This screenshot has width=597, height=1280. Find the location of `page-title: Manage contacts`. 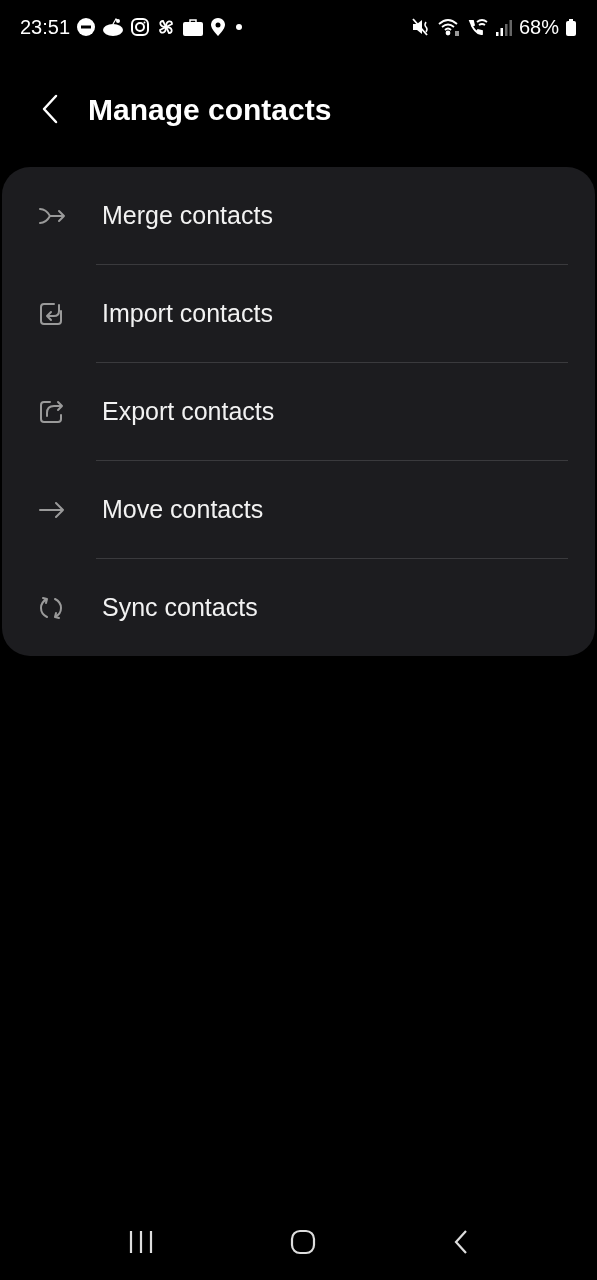

page-title: Manage contacts is located at coordinates (210, 109).